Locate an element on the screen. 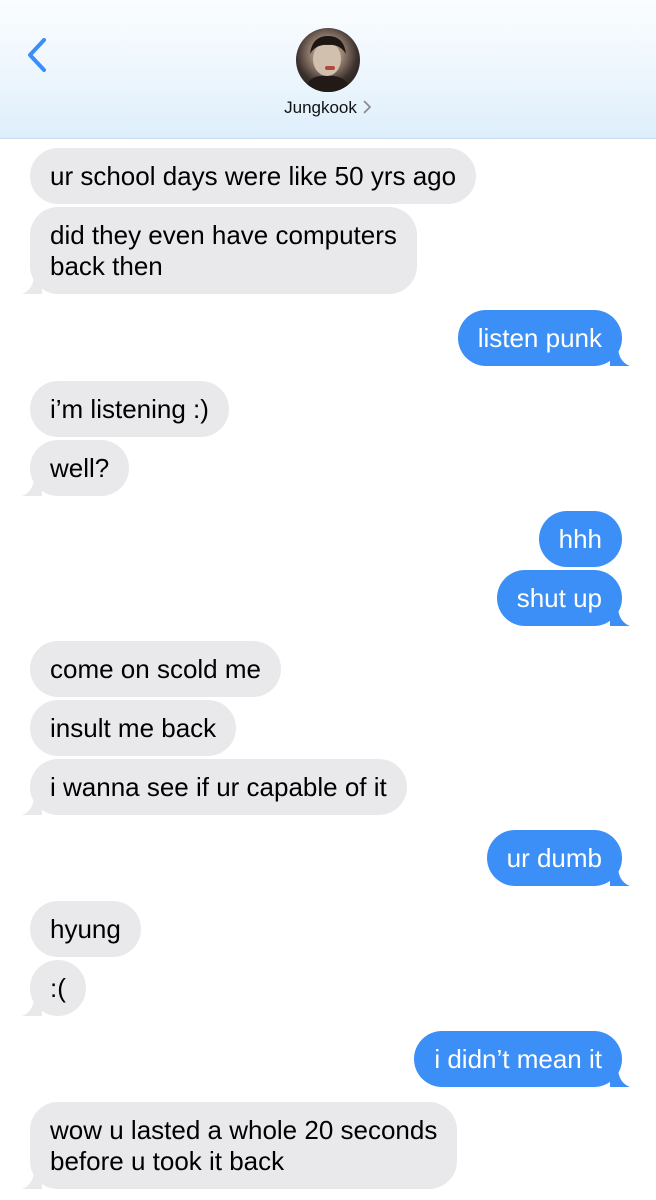 The width and height of the screenshot is (656, 1200). conversation-header: Jungkook is located at coordinates (328, 69).